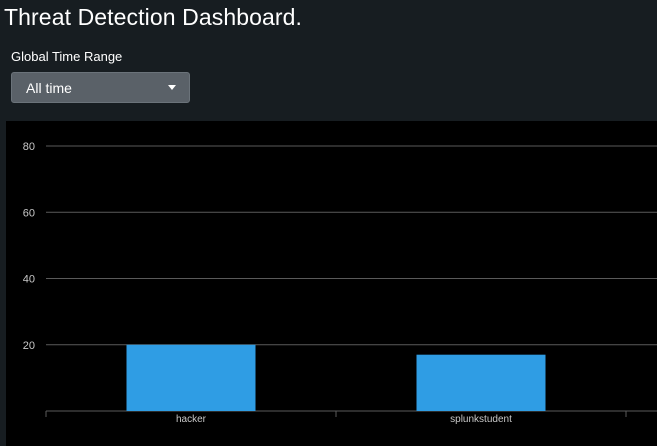 Image resolution: width=657 pixels, height=446 pixels. I want to click on y-tick-label: 20, so click(29, 346).